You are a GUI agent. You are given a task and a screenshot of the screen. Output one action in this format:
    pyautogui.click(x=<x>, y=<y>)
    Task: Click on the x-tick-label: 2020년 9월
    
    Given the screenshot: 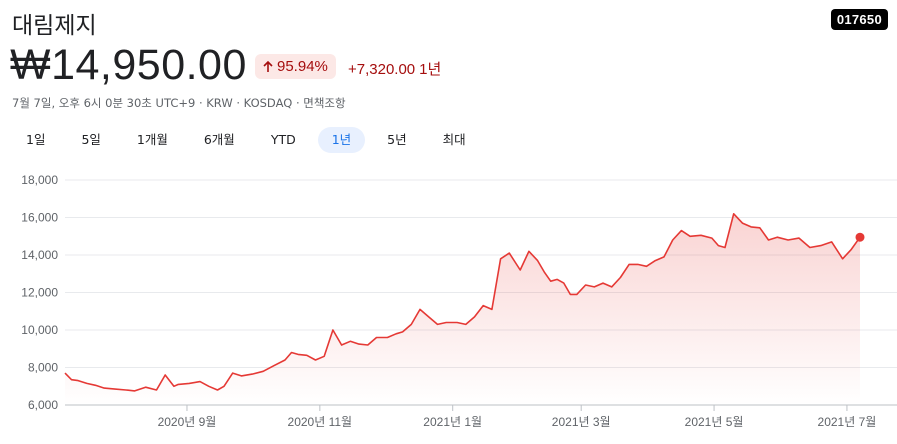 What is the action you would take?
    pyautogui.click(x=187, y=422)
    